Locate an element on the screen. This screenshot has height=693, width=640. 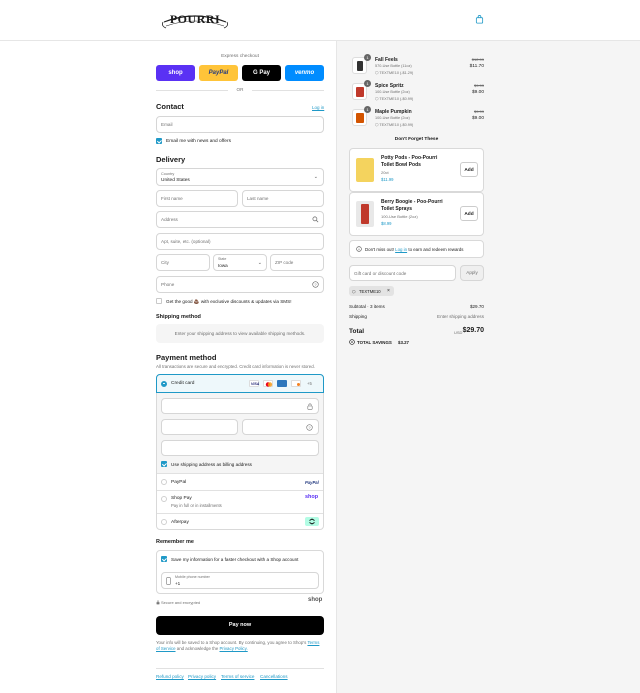
apartment-input: Apt, suite, etc. (optional) is located at coordinates (240, 241).